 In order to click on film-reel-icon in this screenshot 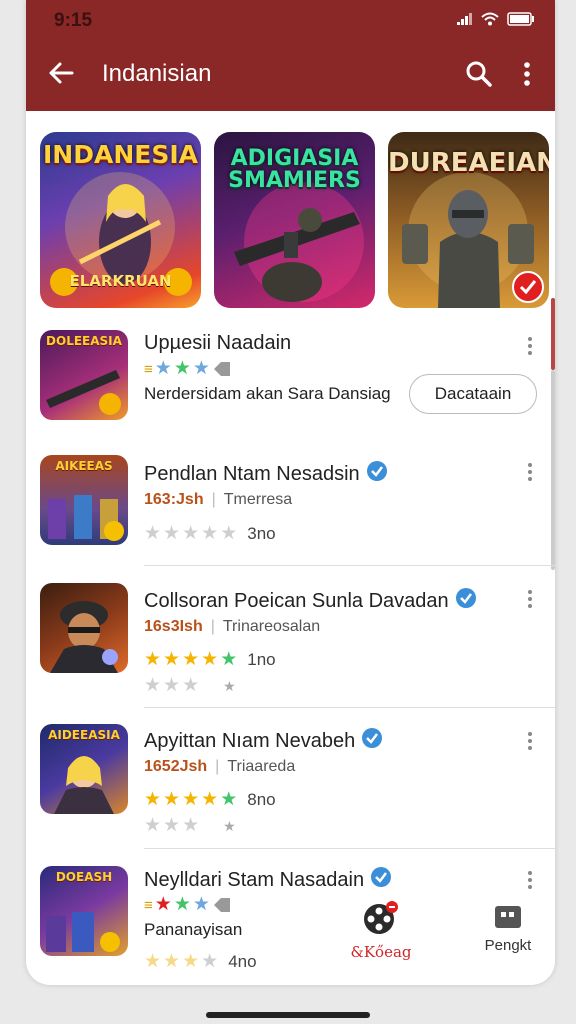, I will do `click(381, 917)`.